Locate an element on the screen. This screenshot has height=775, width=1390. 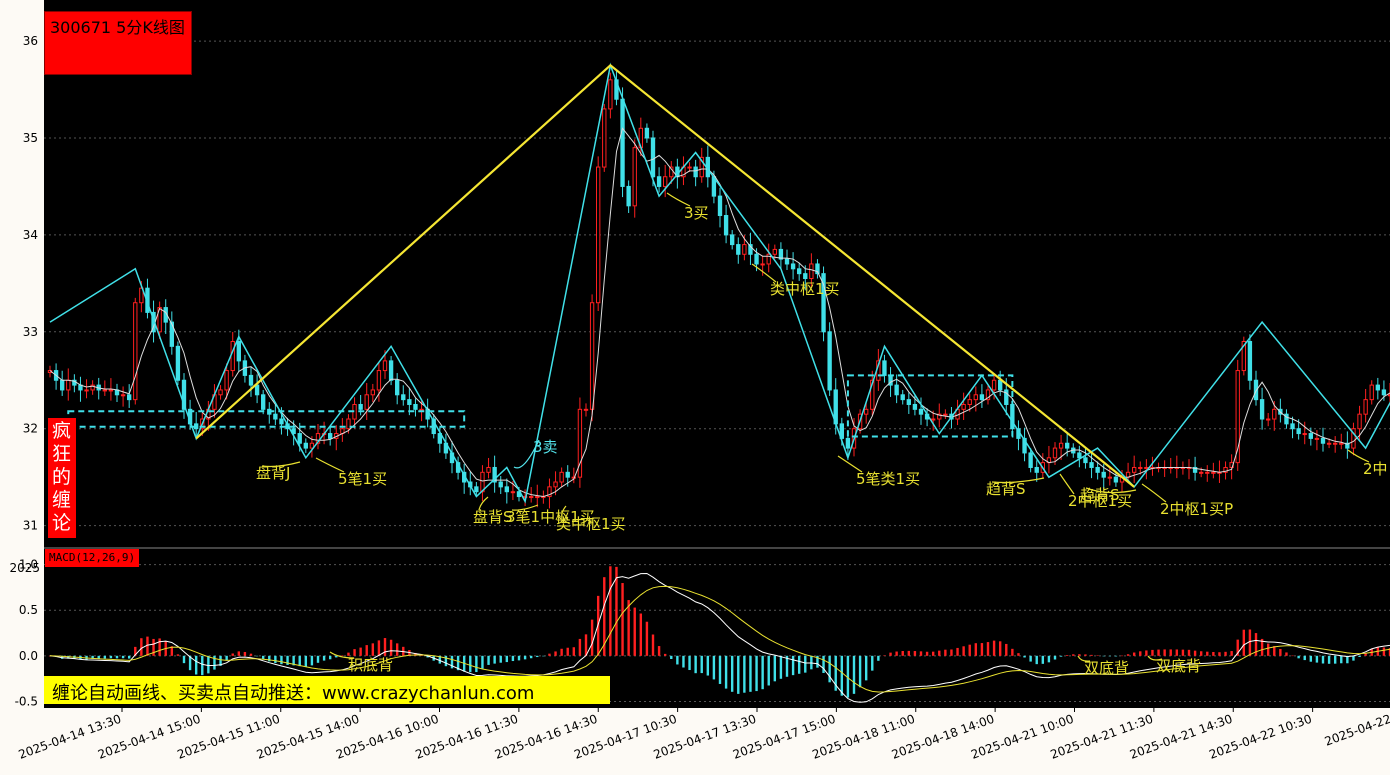
macd-tick-label: -0.5 is located at coordinates (26, 701).